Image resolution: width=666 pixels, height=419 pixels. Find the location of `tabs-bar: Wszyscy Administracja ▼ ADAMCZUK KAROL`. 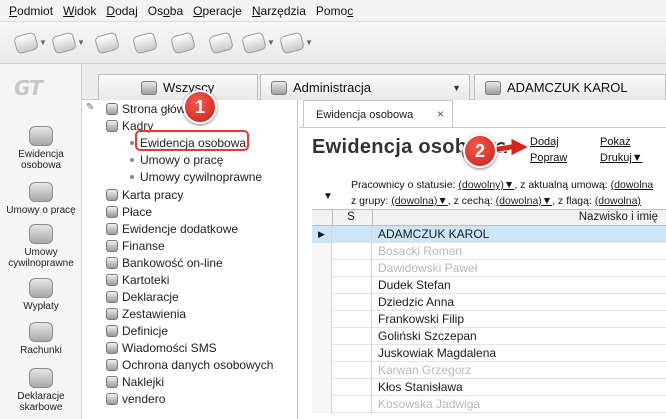

tabs-bar: Wszyscy Administracja ▼ ADAMCZUK KAROL is located at coordinates (374, 82).